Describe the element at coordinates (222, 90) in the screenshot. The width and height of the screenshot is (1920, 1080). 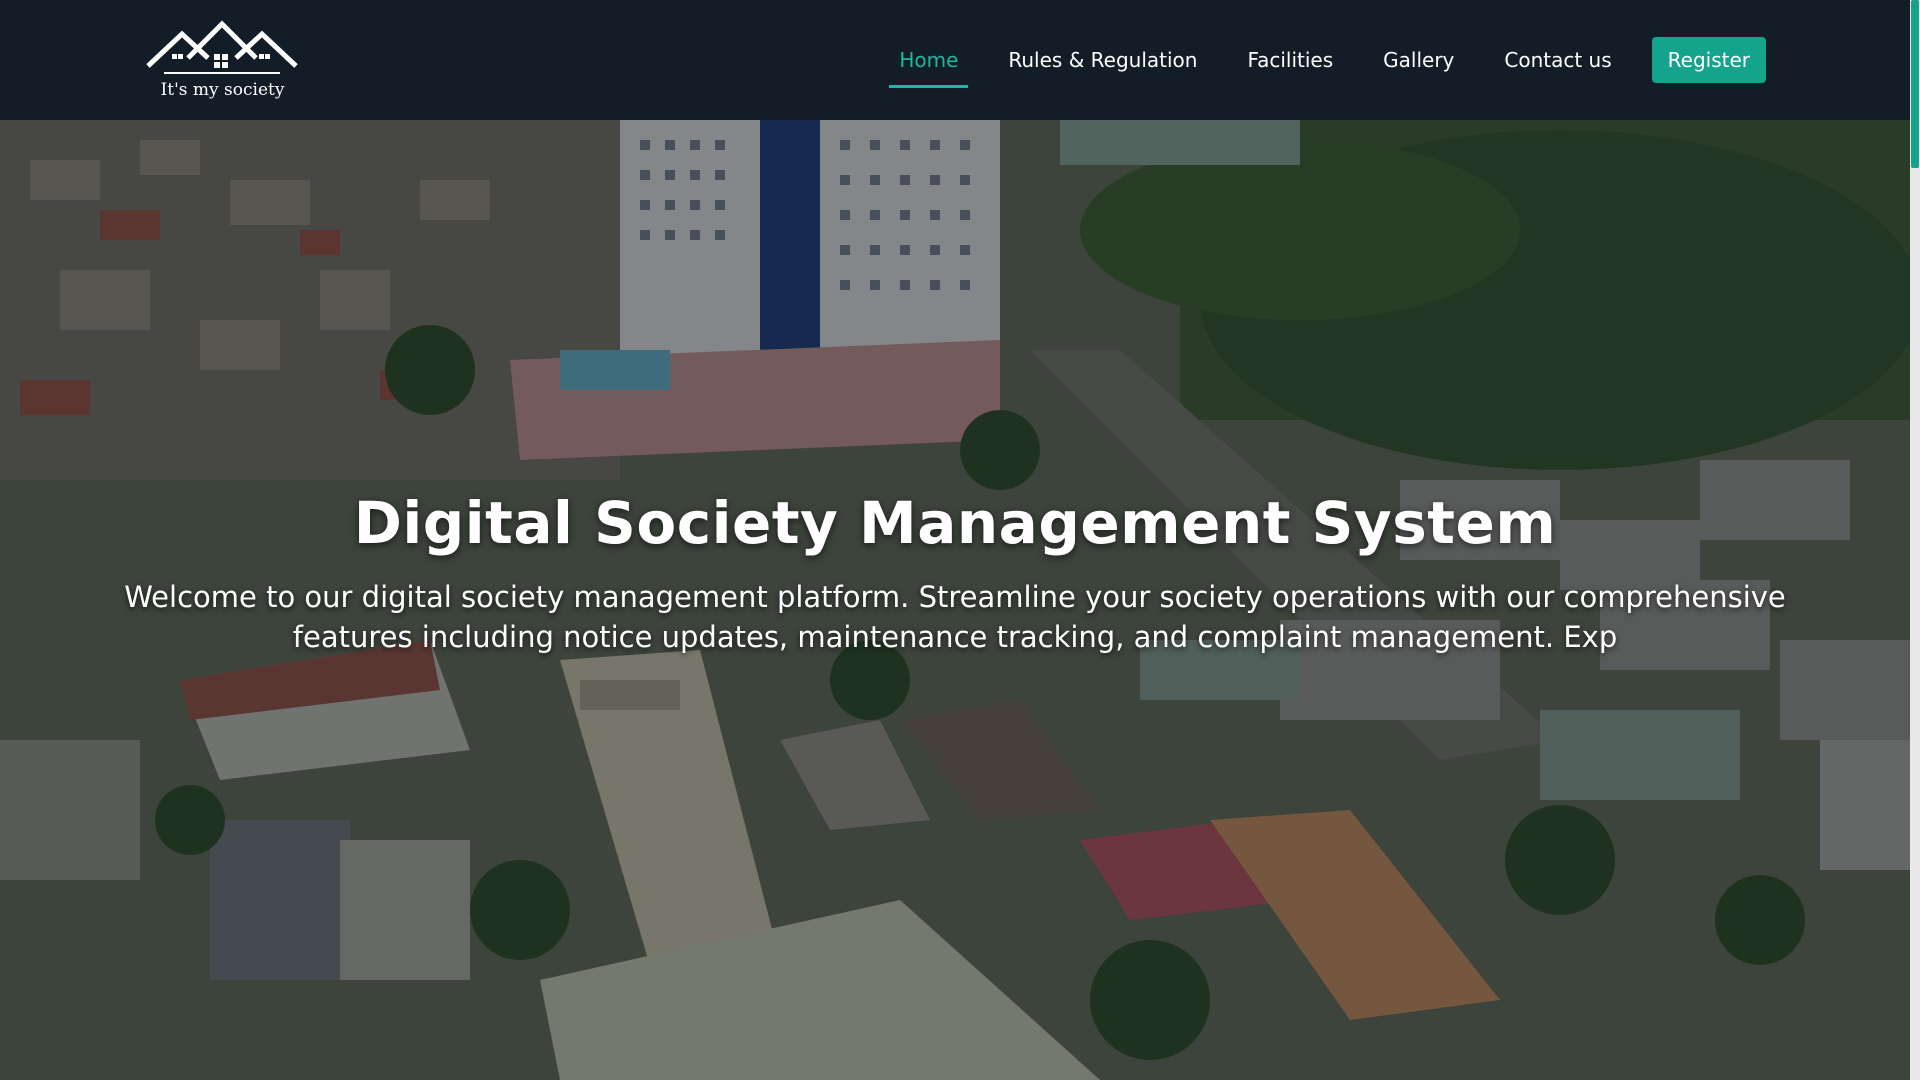
I see `logo-tagline: It's my society` at that location.